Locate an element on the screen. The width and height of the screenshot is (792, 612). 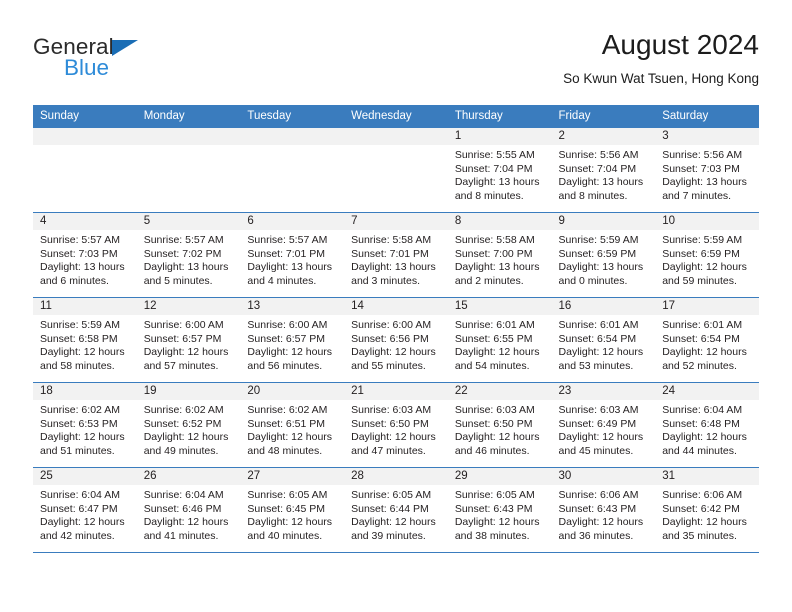
title-block: August 2024 So Kwun Wat Tsuen, Hong Kong is located at coordinates (661, 58).